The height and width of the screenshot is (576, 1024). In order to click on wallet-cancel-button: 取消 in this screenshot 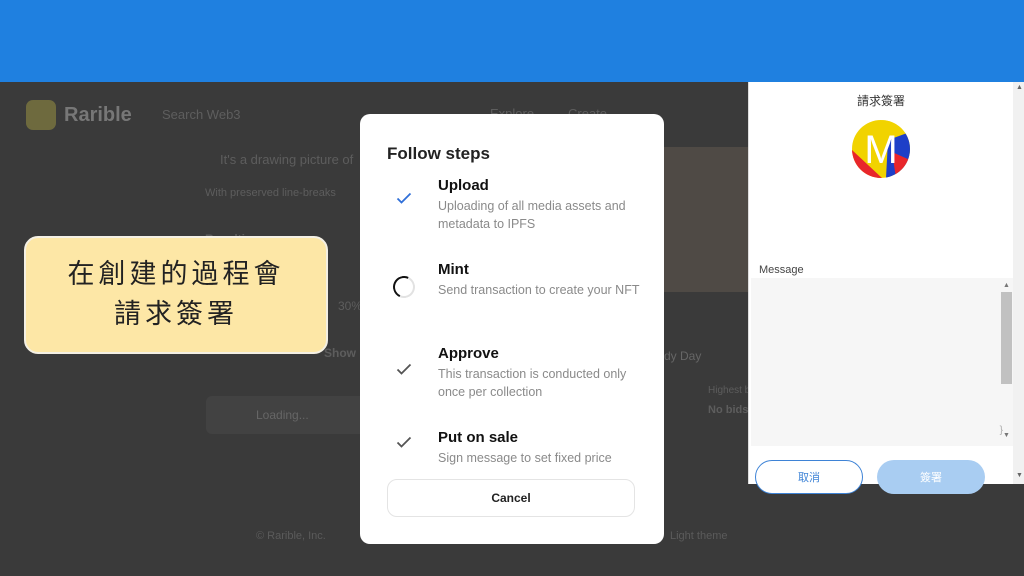, I will do `click(809, 477)`.